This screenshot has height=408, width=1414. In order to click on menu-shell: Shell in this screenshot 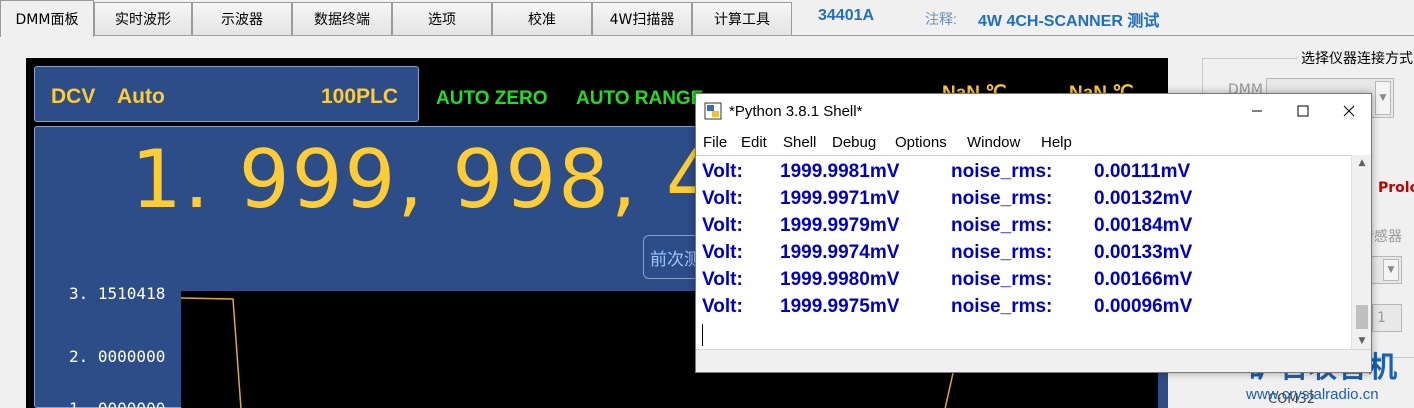, I will do `click(799, 142)`.